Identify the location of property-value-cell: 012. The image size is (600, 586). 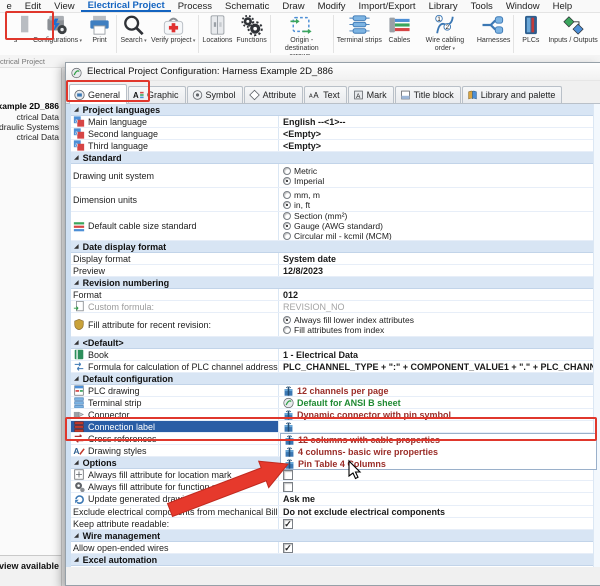
(439, 294).